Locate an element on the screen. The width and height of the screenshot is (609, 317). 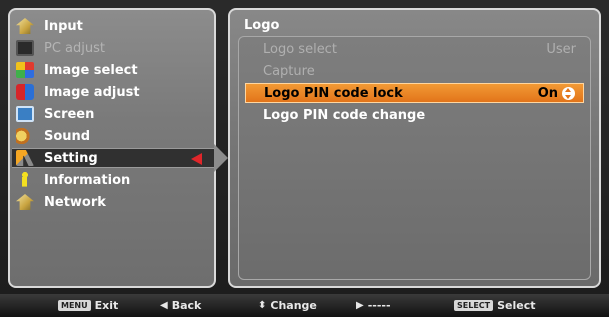
menu-item-label: Information is located at coordinates (87, 180).